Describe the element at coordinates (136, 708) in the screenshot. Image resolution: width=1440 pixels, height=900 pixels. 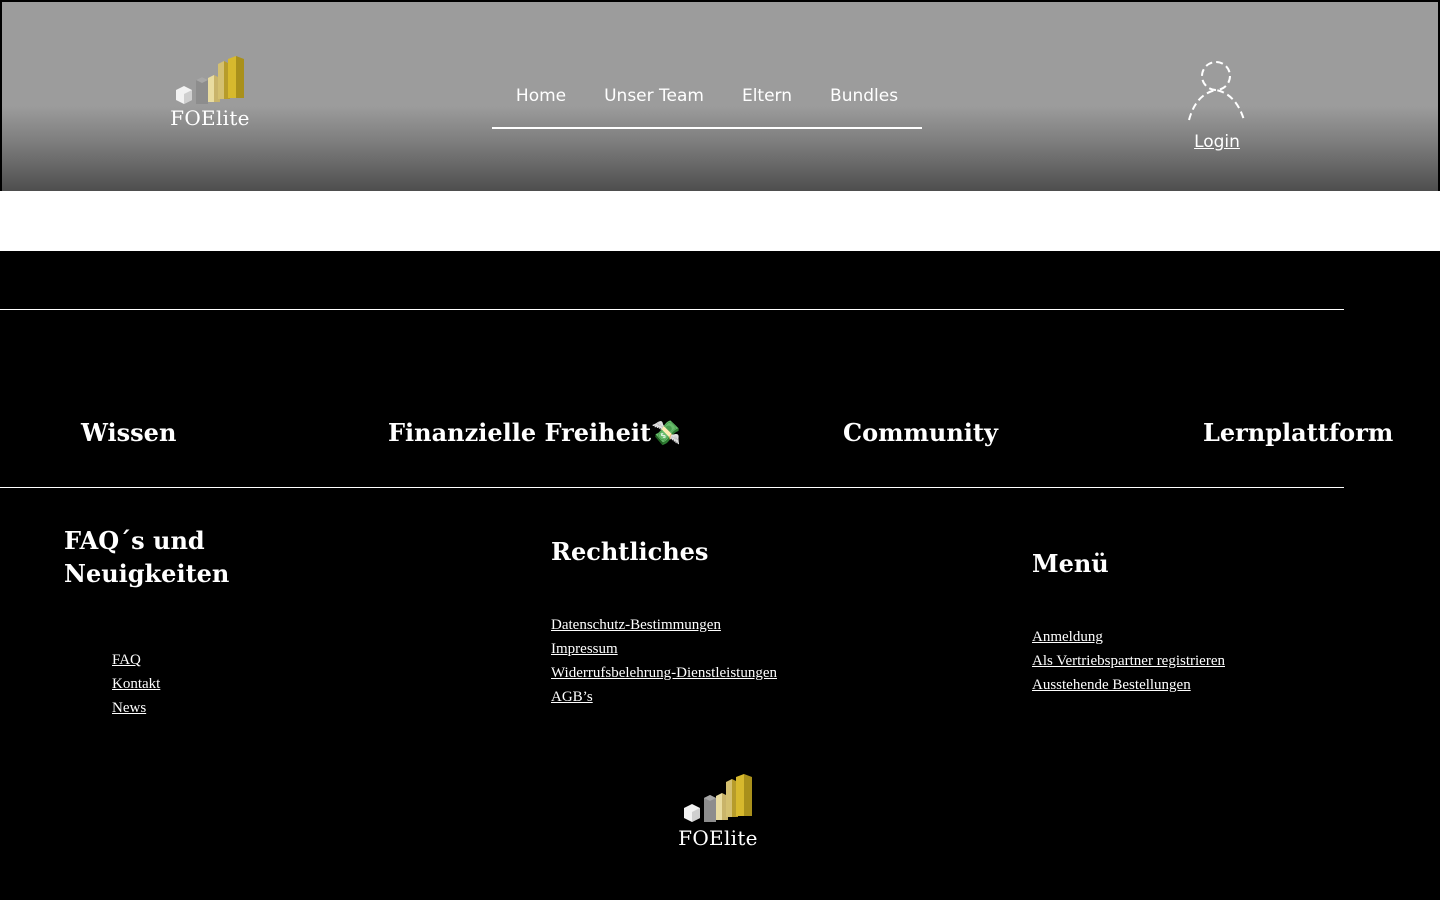
I see `footer-link-news: News` at that location.